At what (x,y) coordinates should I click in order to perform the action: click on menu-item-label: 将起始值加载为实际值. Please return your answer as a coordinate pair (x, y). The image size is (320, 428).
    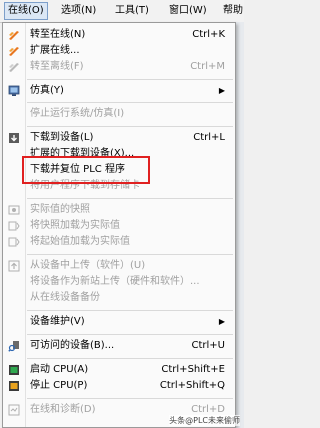
    Looking at the image, I should click on (80, 241).